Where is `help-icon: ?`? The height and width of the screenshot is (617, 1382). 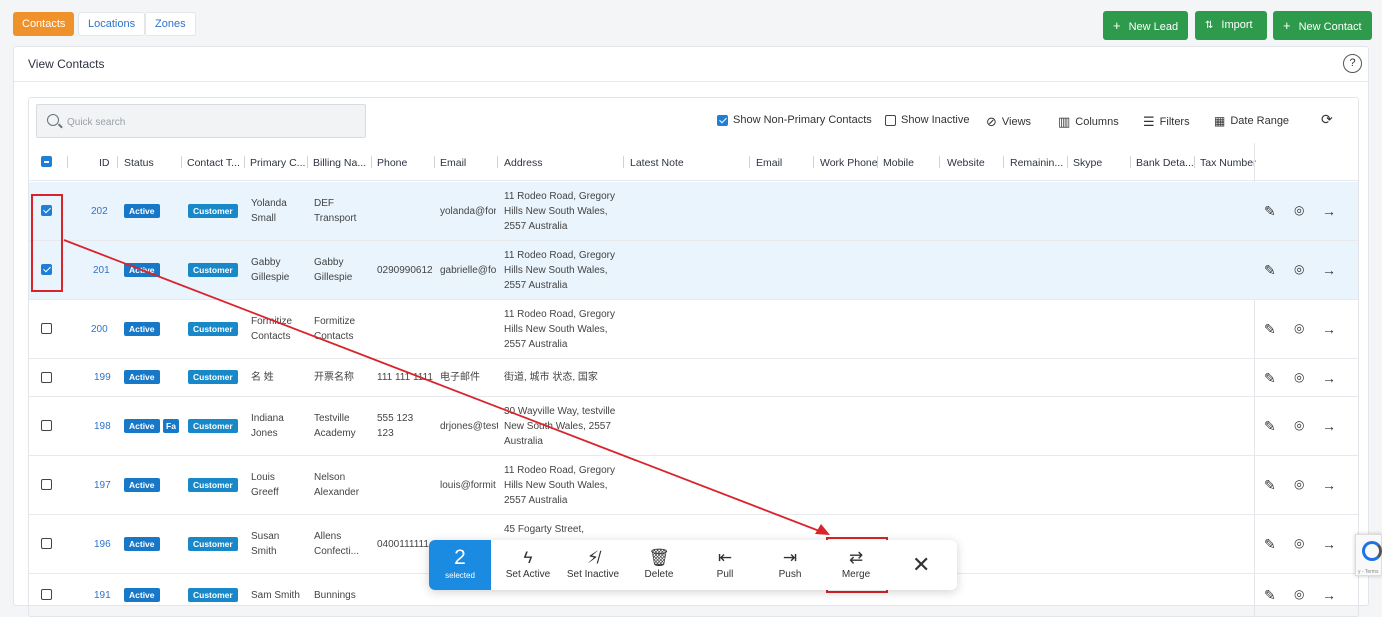 help-icon: ? is located at coordinates (1352, 63).